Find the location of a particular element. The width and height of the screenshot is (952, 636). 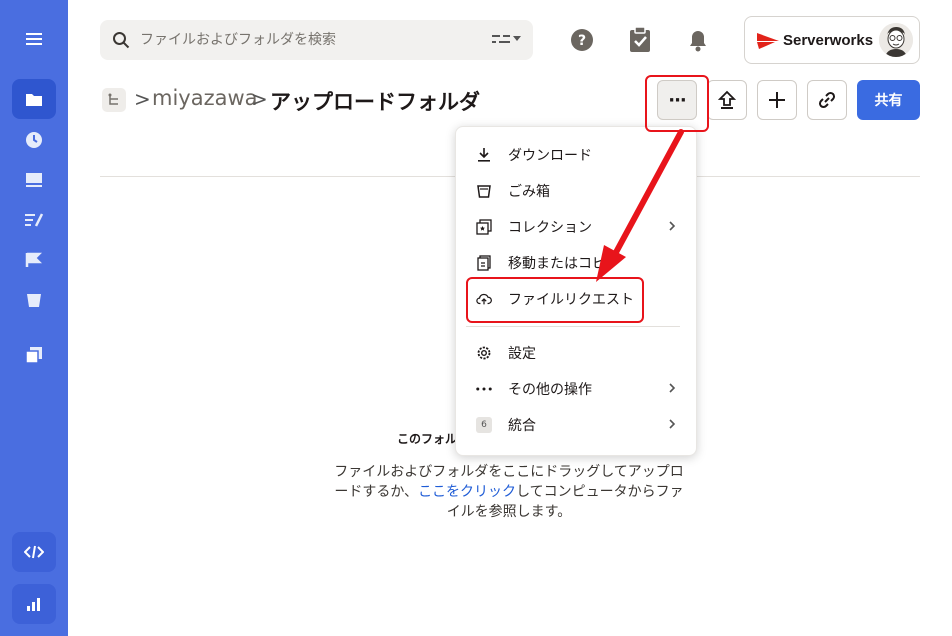

copy-link-button is located at coordinates (827, 100).